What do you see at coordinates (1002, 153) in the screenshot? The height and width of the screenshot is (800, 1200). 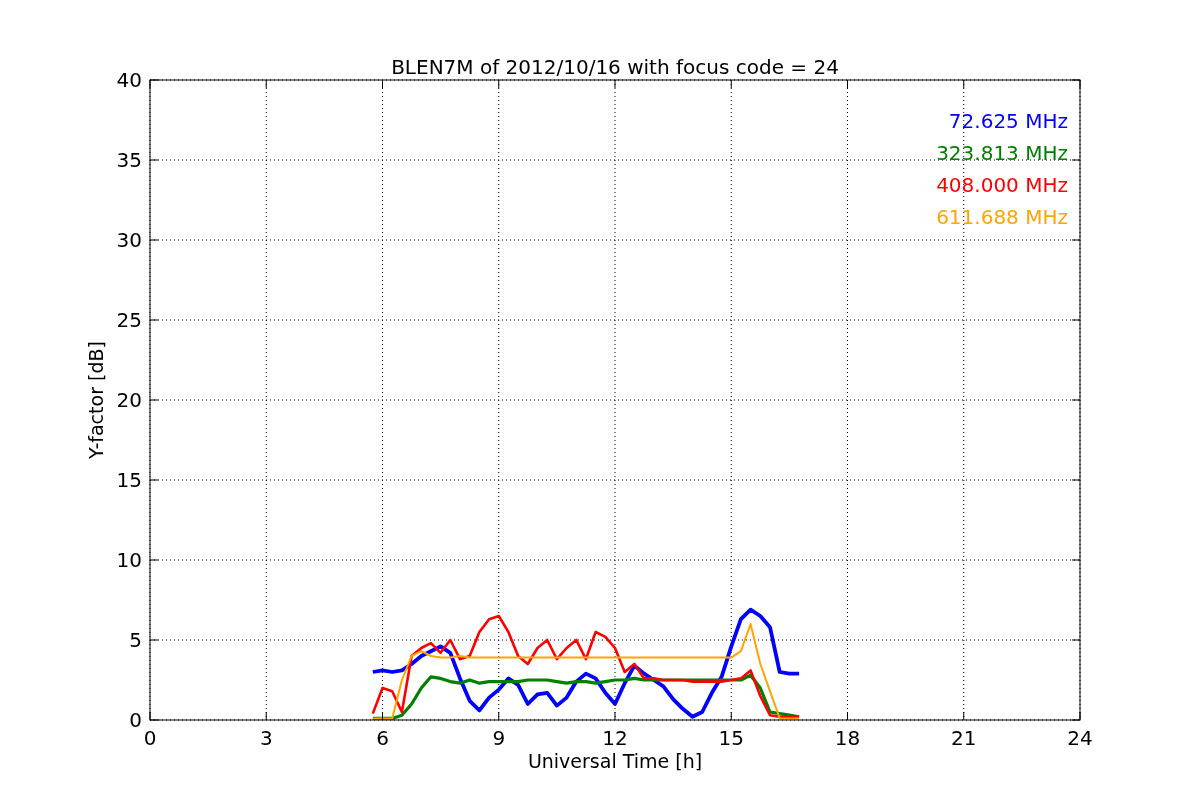 I see `legend-label: 323.813 MHz` at bounding box center [1002, 153].